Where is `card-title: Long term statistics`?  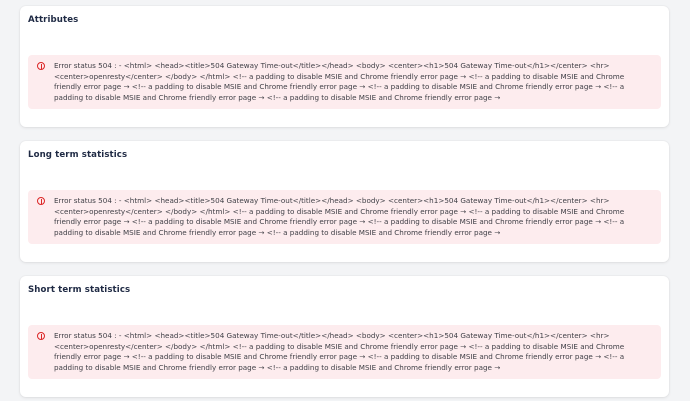
card-title: Long term statistics is located at coordinates (78, 155).